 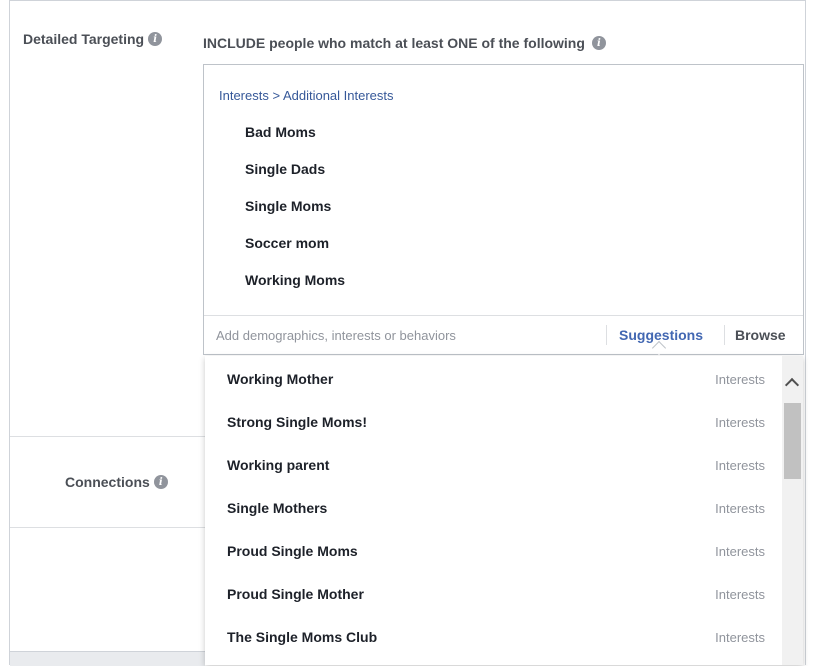 I want to click on dropdown-caret, so click(x=659, y=348).